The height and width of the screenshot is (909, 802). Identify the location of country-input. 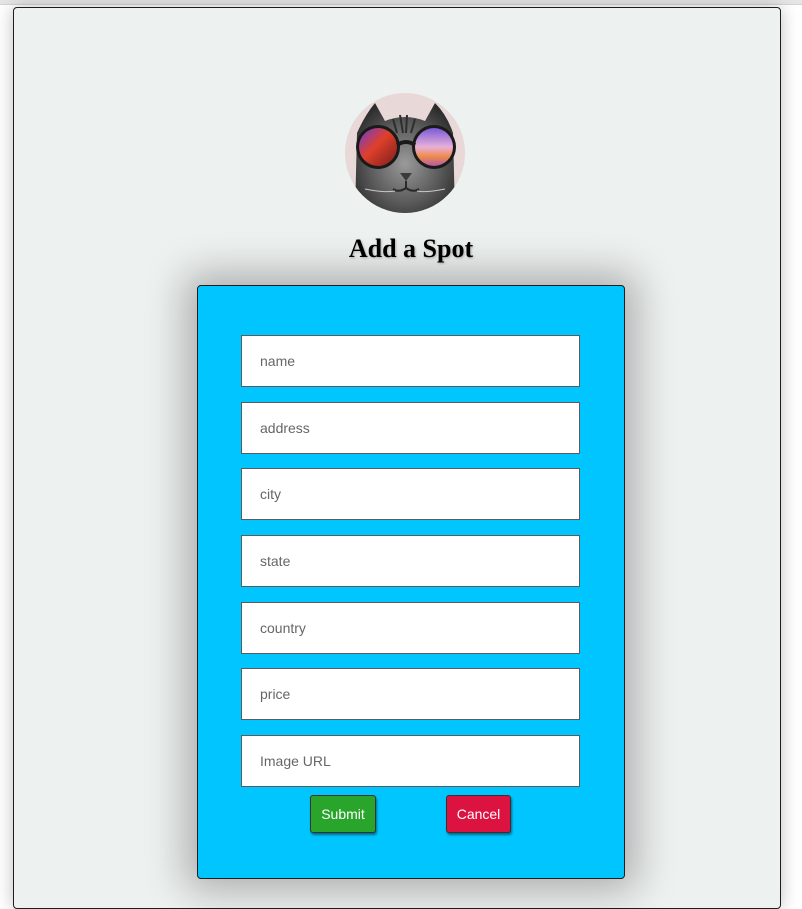
(410, 628).